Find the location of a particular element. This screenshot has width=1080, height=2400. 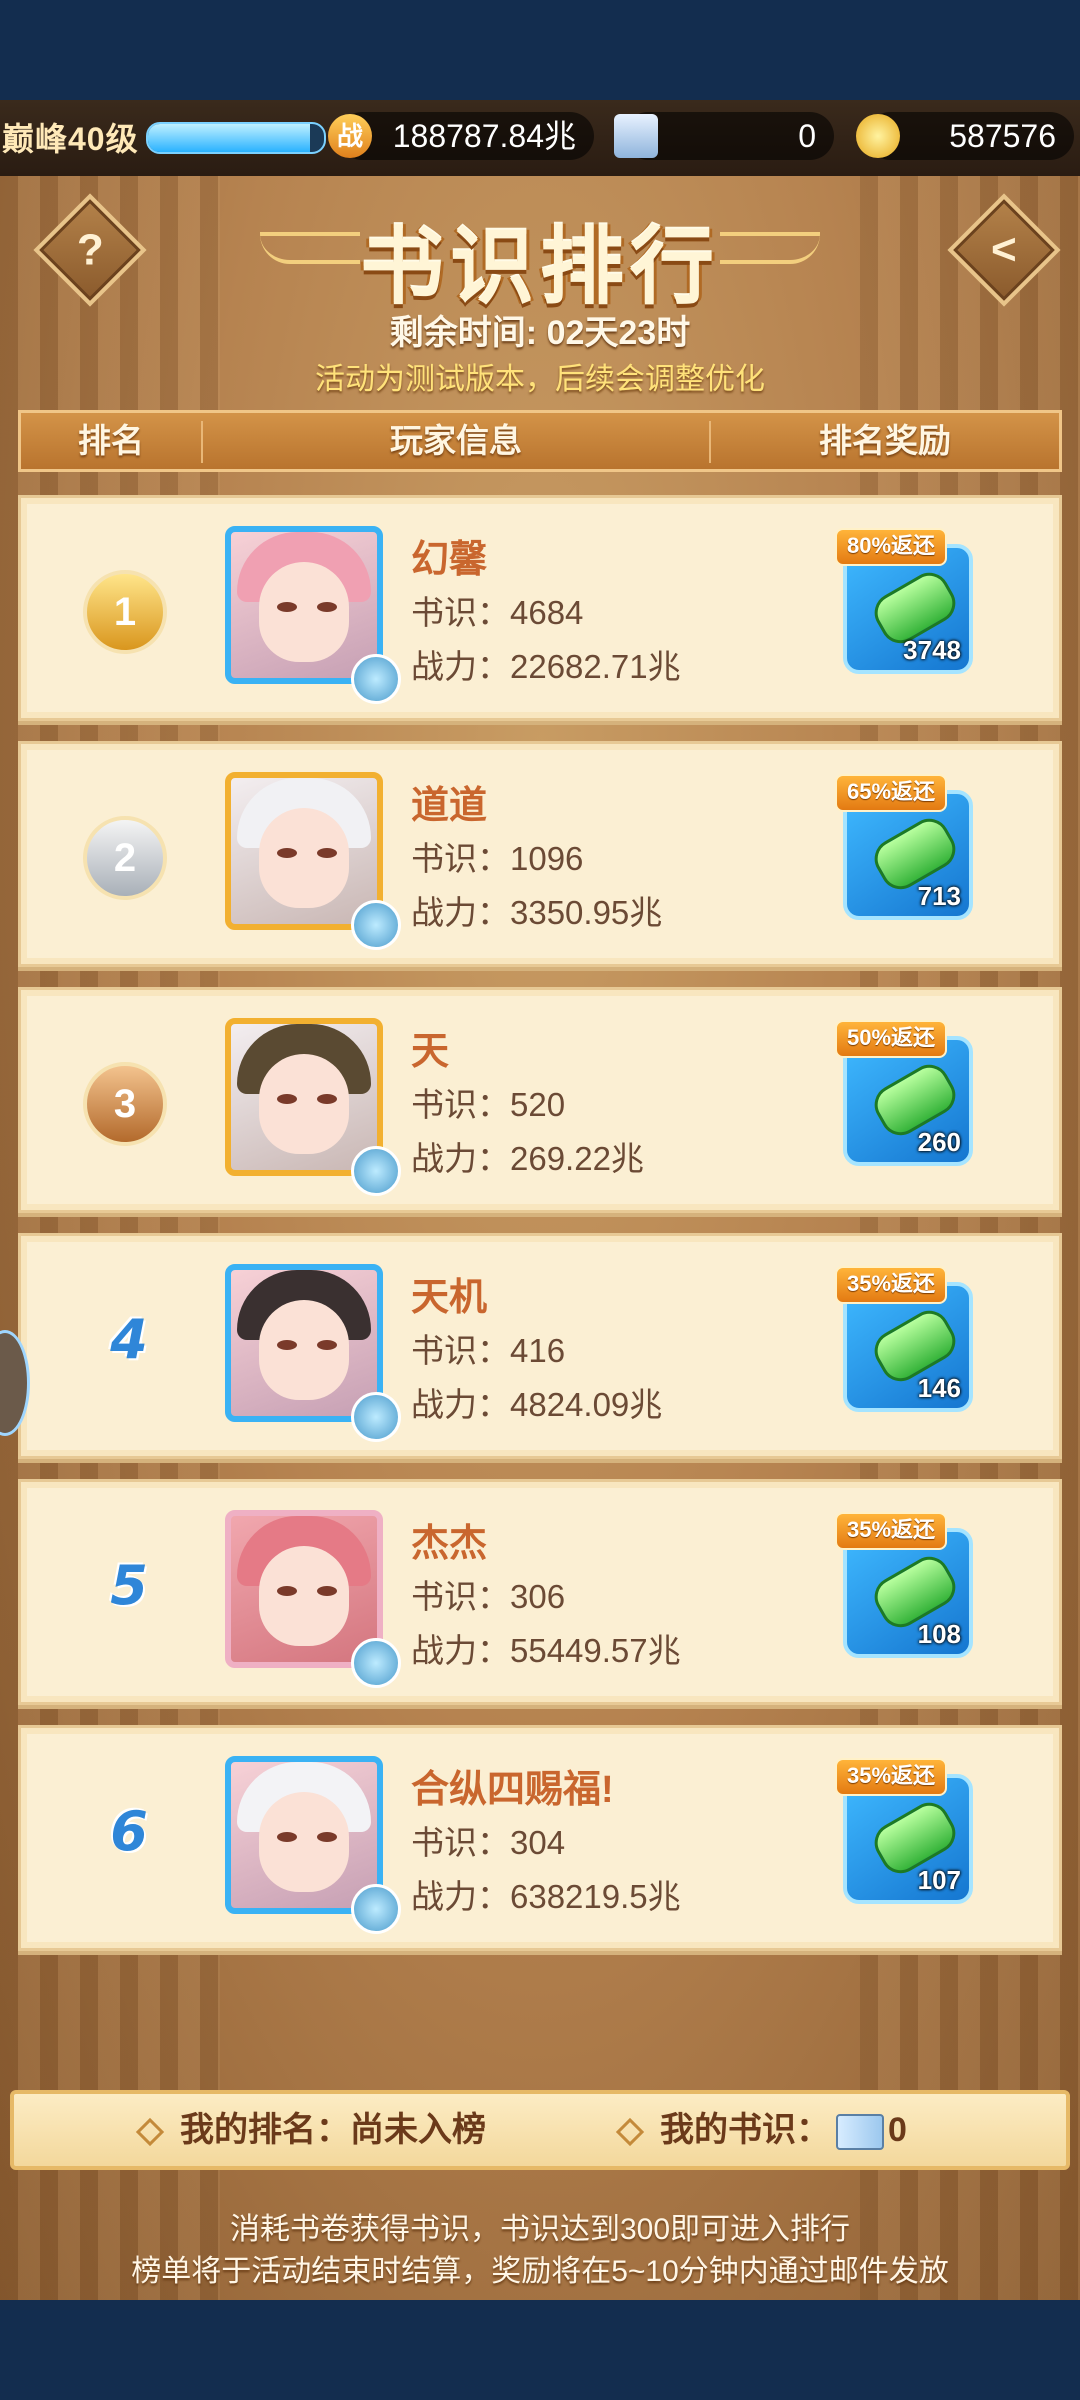

test-version-notice: 活动为测试版本，后续会调整优化 is located at coordinates (540, 379).